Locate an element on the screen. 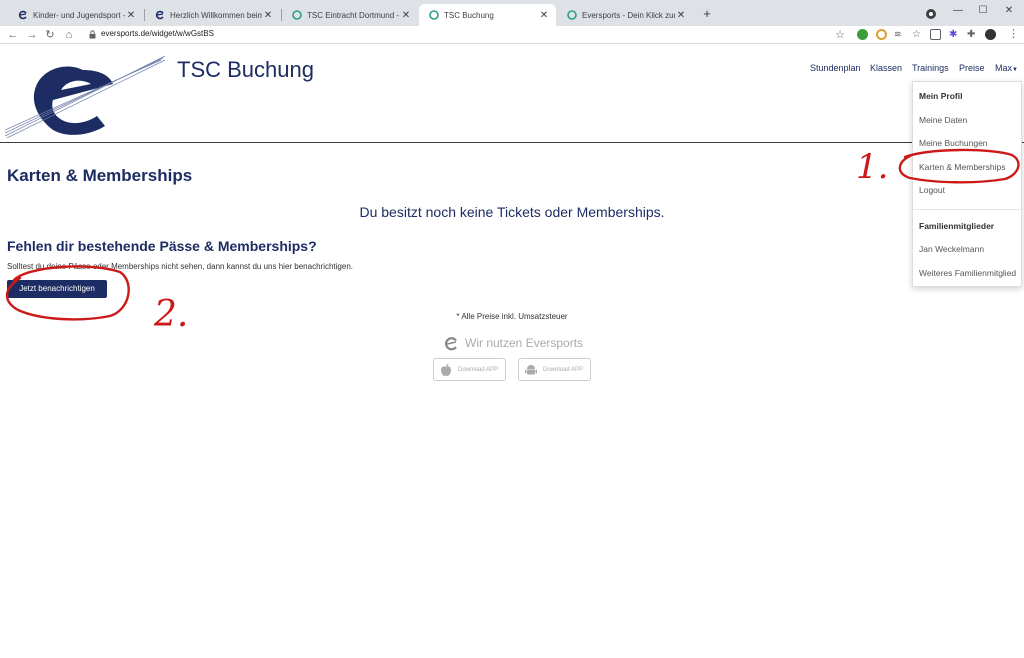  tab-title: TSC Buchung is located at coordinates (469, 15).